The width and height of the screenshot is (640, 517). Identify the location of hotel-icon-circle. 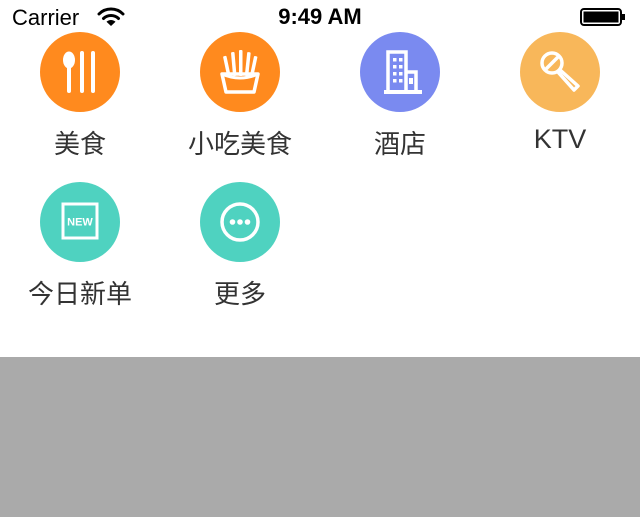
(400, 72).